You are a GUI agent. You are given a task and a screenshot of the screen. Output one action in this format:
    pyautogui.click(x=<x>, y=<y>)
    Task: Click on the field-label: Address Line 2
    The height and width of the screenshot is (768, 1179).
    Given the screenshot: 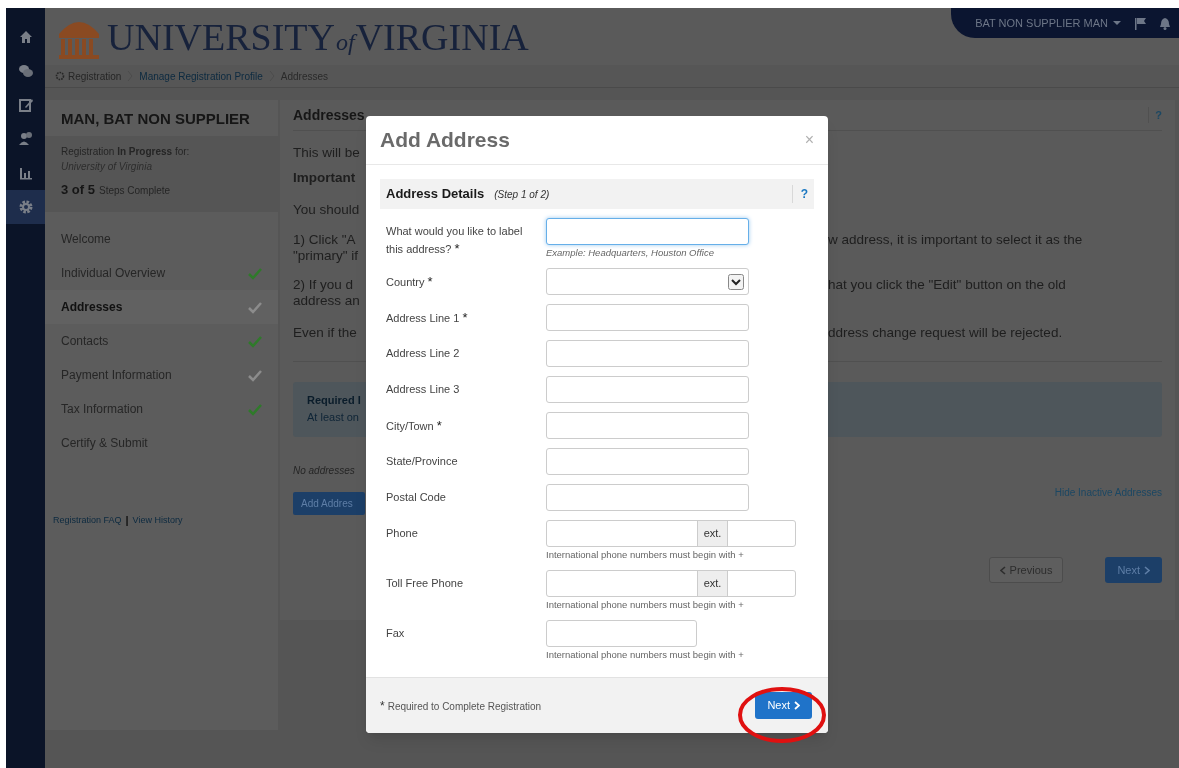 What is the action you would take?
    pyautogui.click(x=423, y=353)
    